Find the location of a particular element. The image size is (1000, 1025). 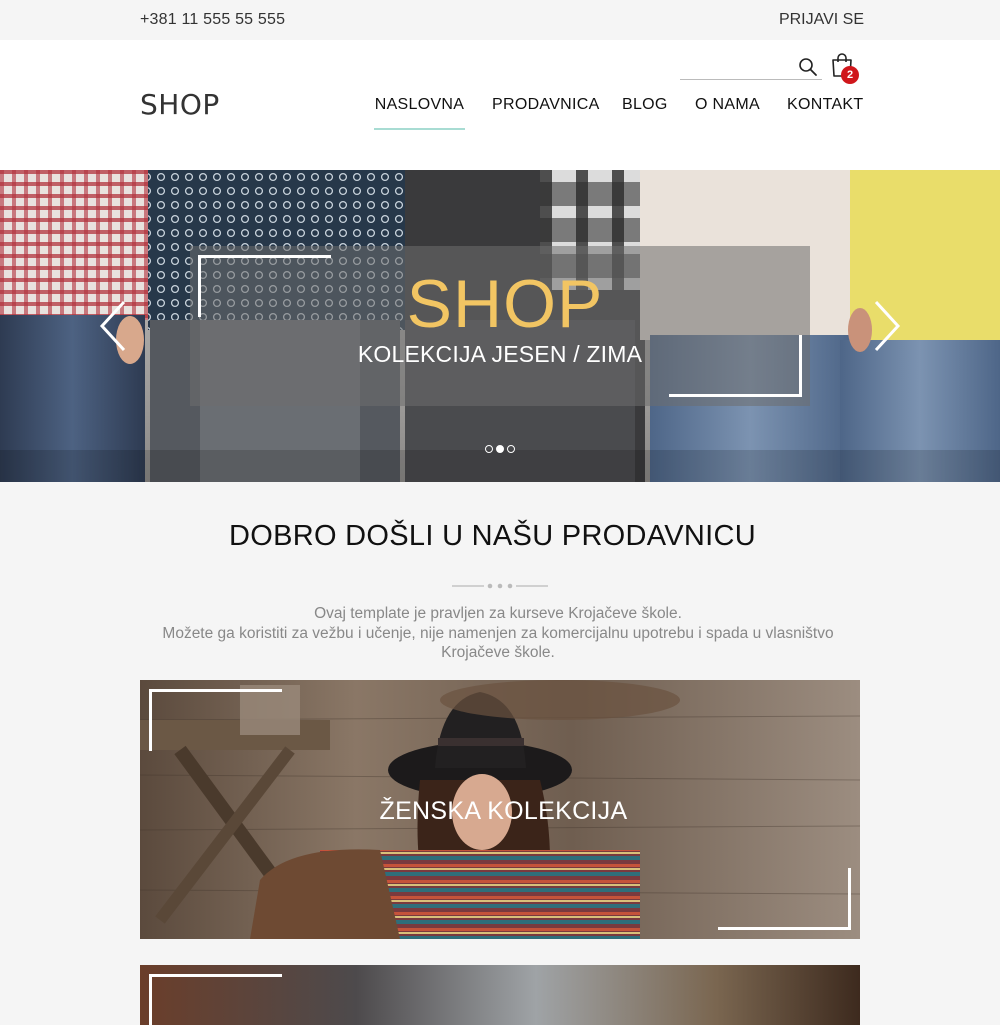

slider-dot-active is located at coordinates (500, 449).